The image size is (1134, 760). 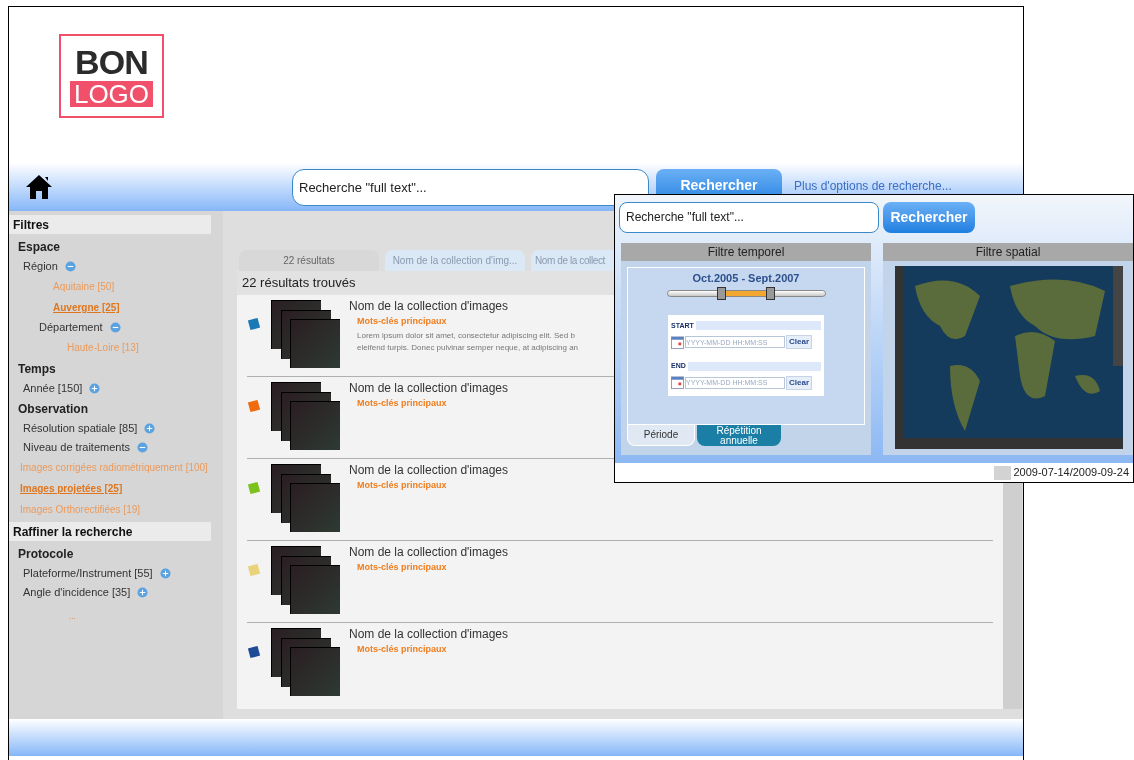 What do you see at coordinates (1008, 252) in the screenshot?
I see `panel-title: Filtre spatial` at bounding box center [1008, 252].